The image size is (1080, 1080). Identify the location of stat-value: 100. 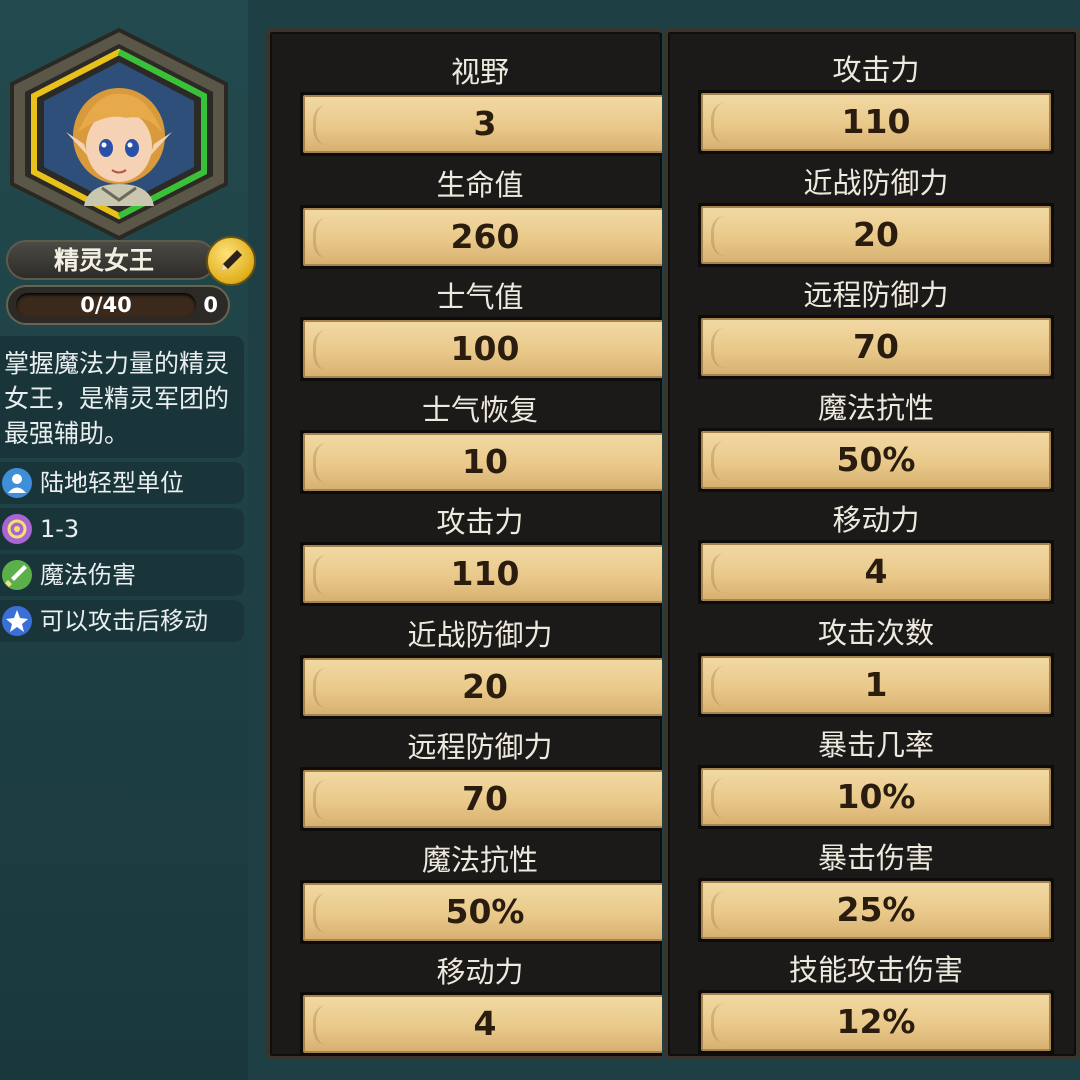
(485, 348).